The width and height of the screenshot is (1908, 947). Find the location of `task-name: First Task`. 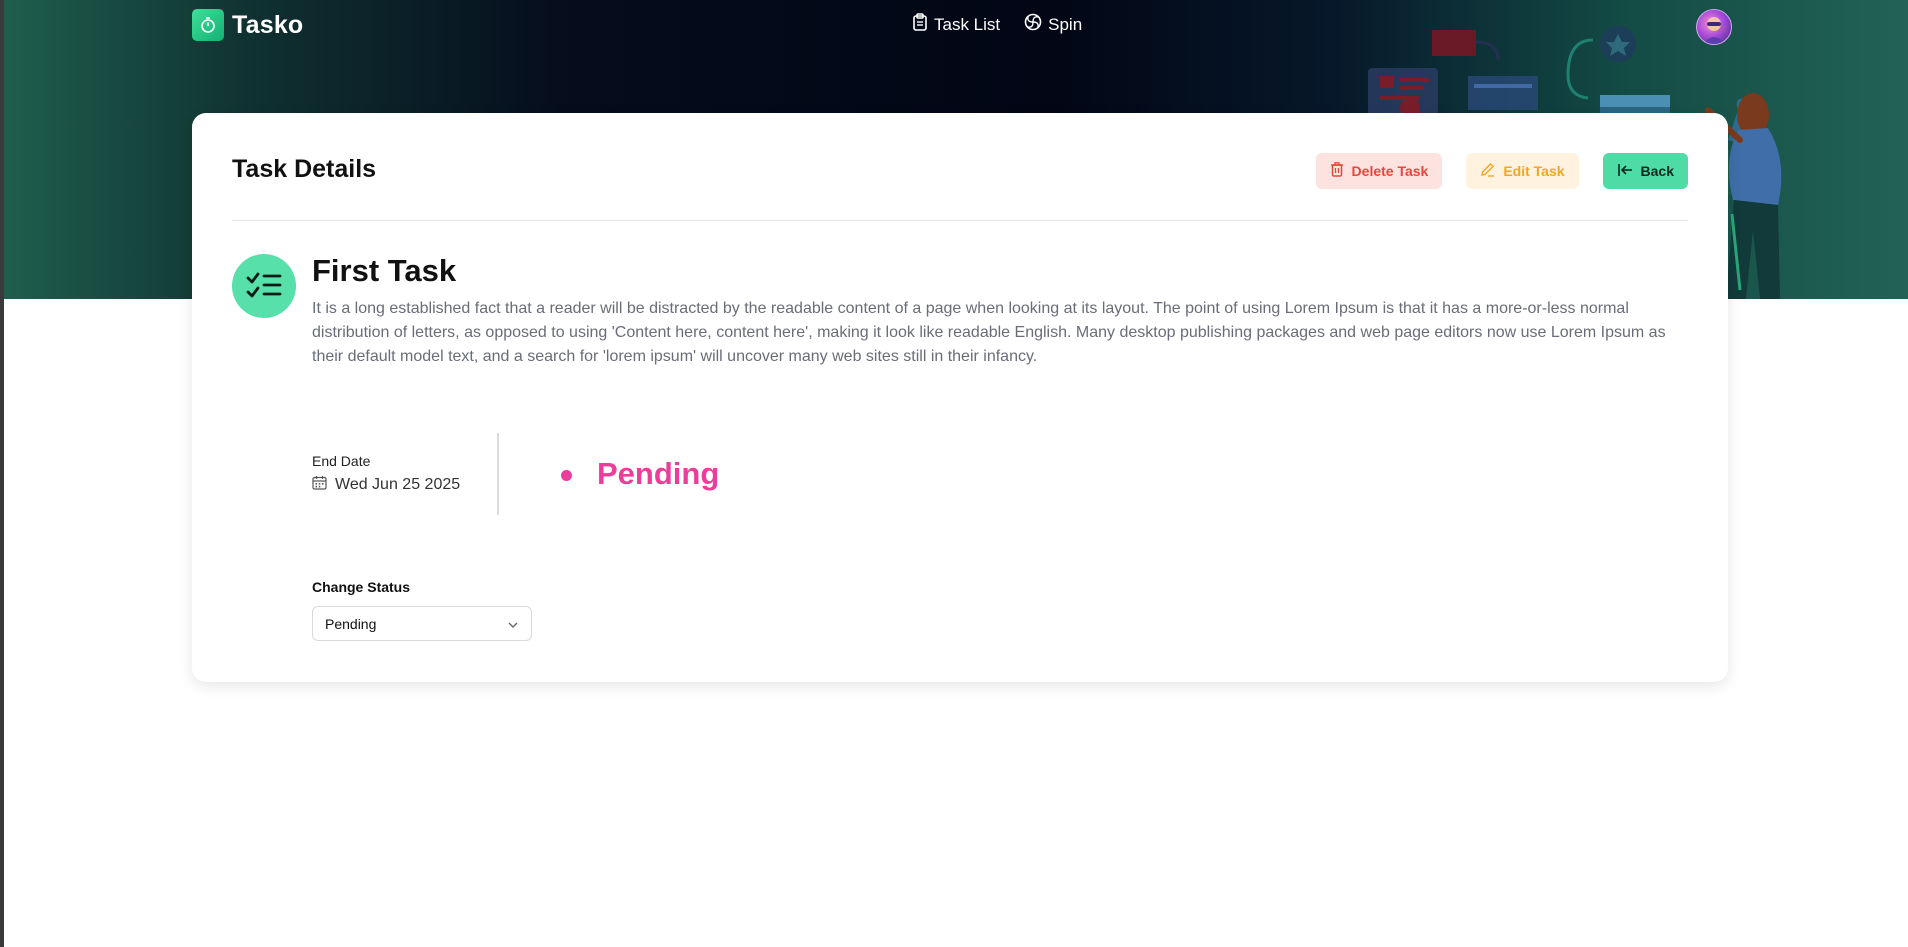

task-name: First Task is located at coordinates (384, 270).